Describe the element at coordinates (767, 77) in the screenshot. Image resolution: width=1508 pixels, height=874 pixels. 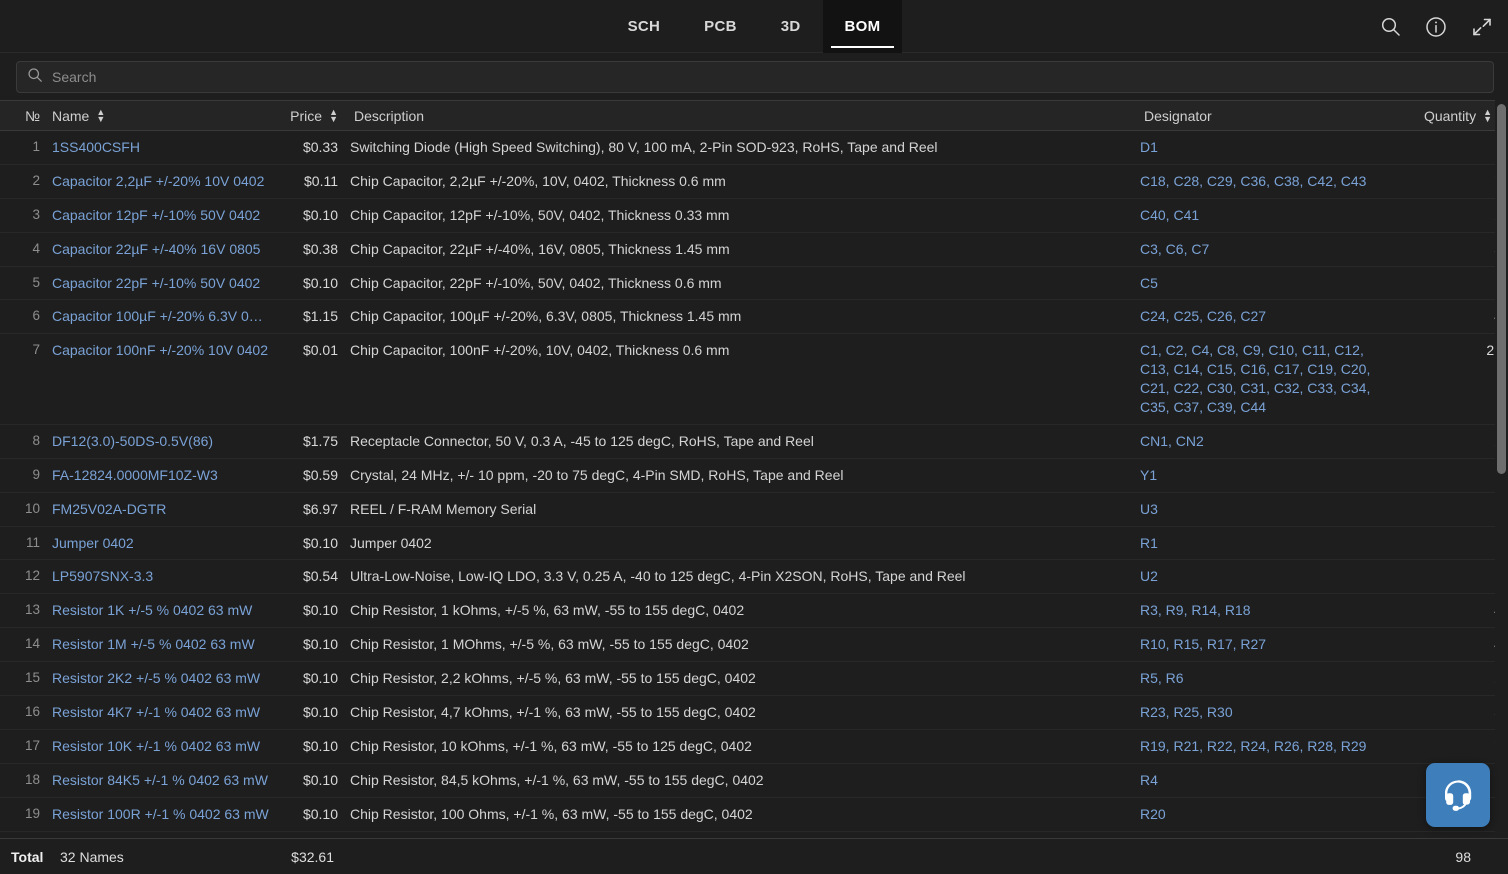
I see `search-input` at that location.